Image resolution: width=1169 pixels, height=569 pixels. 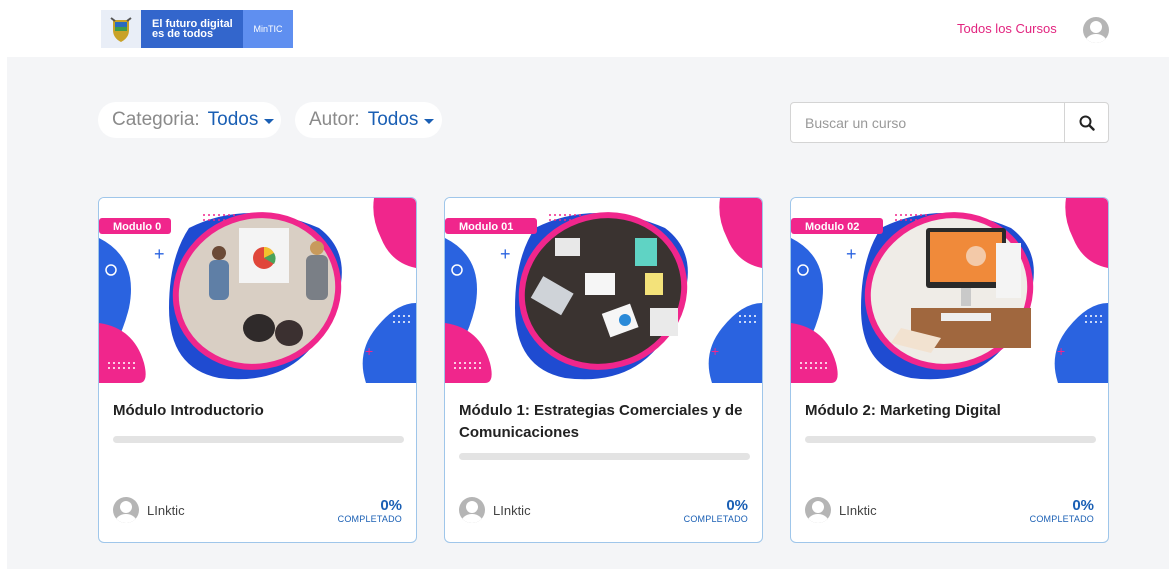 I want to click on mintic-badge: MinTIC, so click(x=268, y=29).